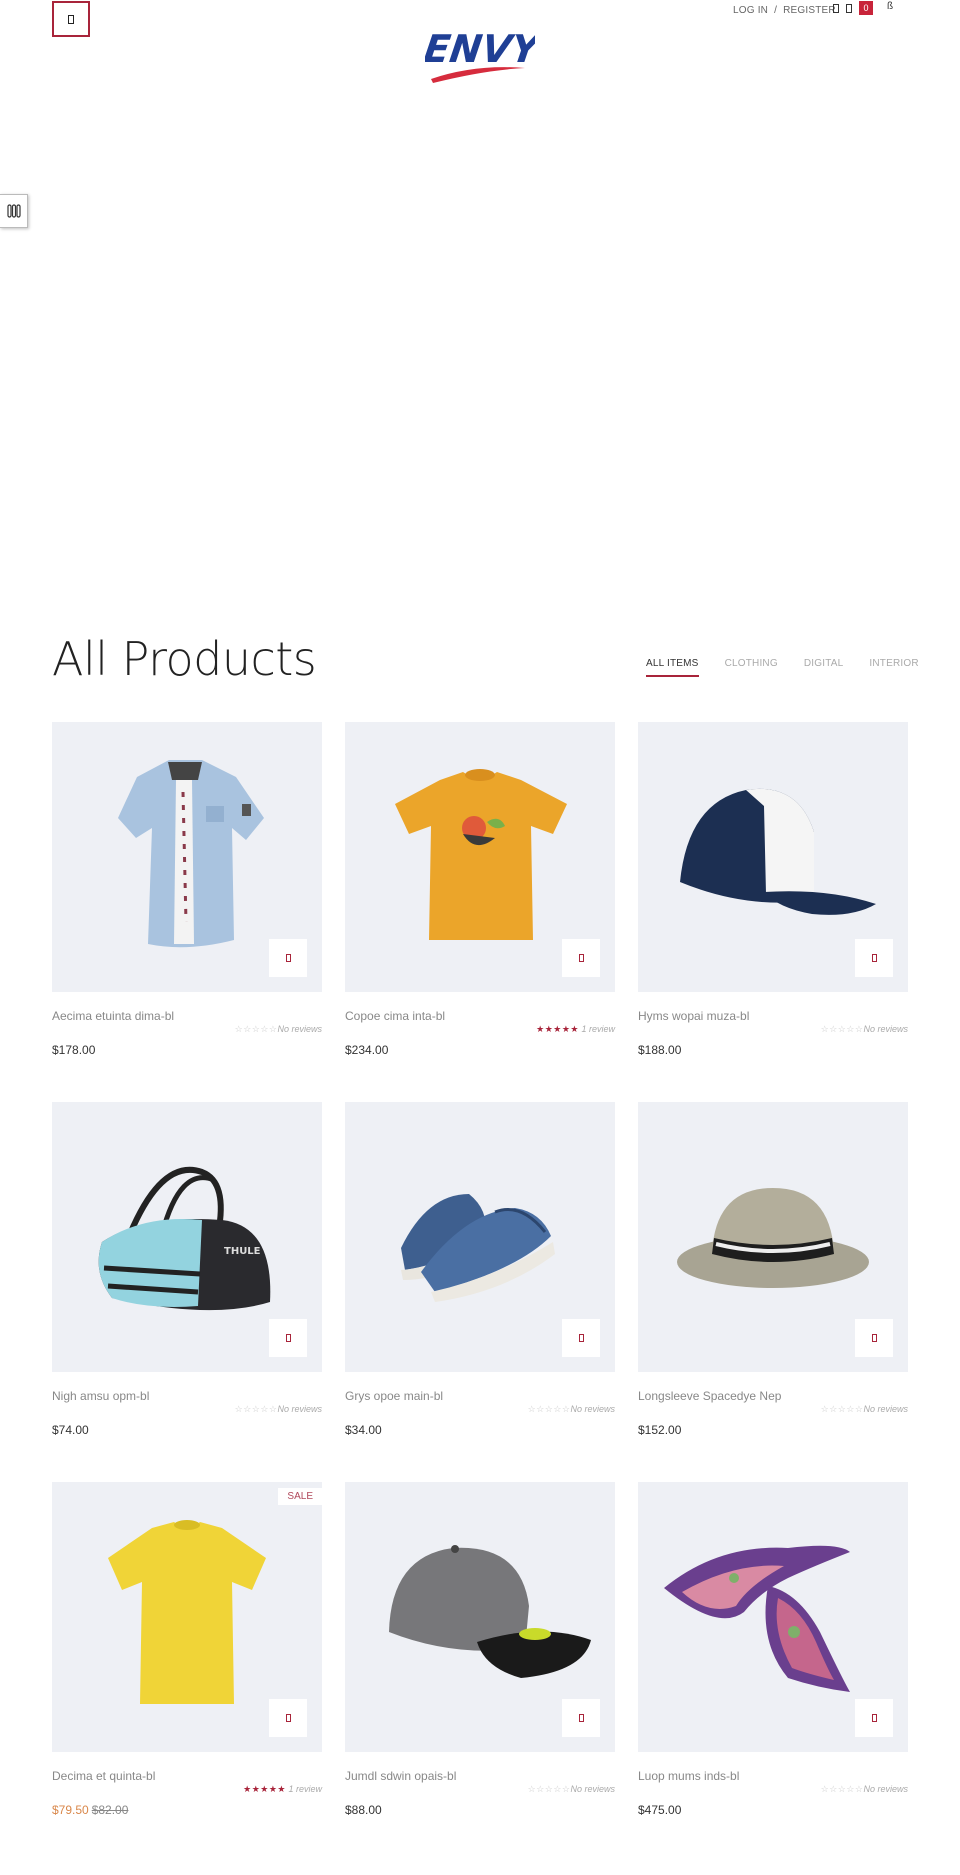 The height and width of the screenshot is (1875, 960). What do you see at coordinates (660, 1810) in the screenshot?
I see `price-value: $475.00` at bounding box center [660, 1810].